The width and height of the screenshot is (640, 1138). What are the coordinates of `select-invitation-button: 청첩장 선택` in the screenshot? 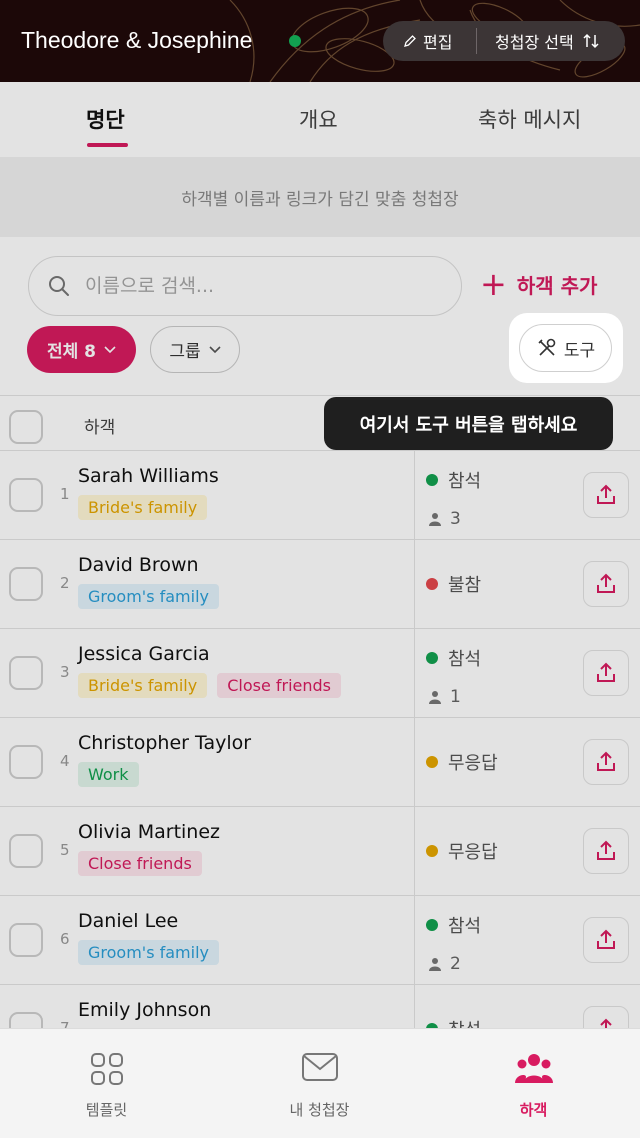 It's located at (538, 41).